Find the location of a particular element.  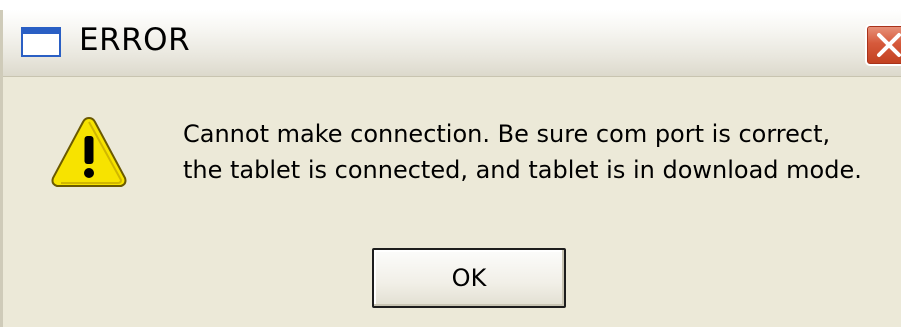

close-button is located at coordinates (883, 45).